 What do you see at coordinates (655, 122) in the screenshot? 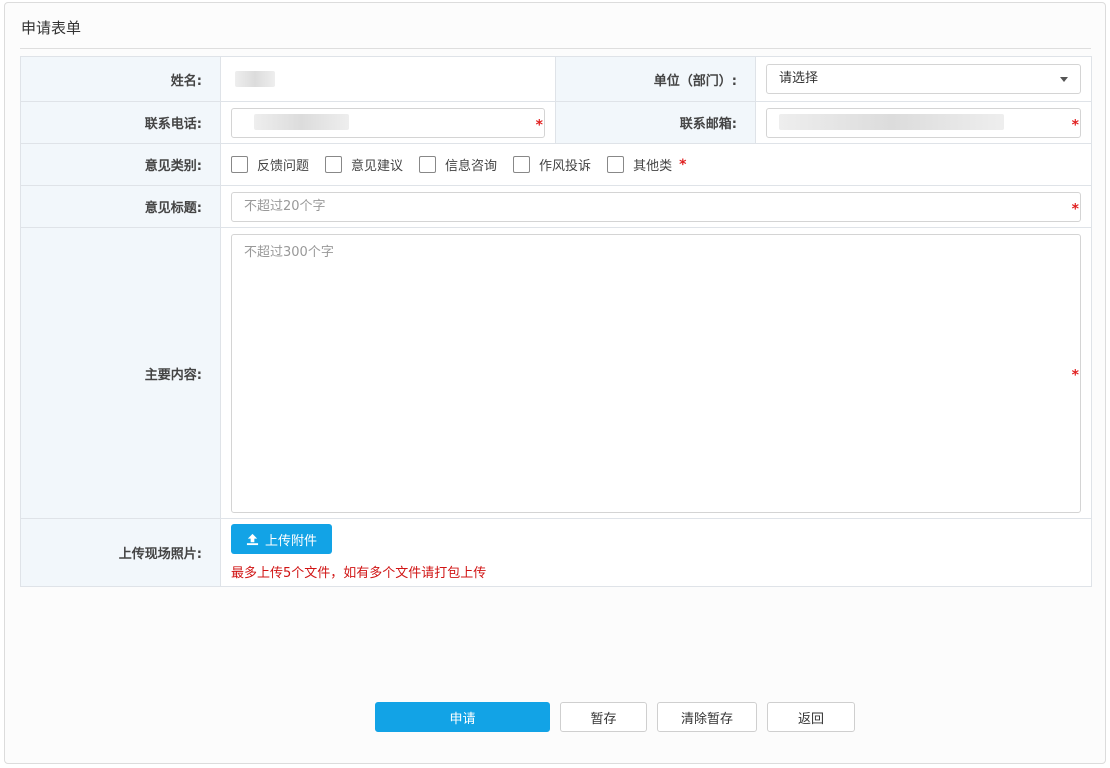
I see `email-label: 联系邮箱:` at bounding box center [655, 122].